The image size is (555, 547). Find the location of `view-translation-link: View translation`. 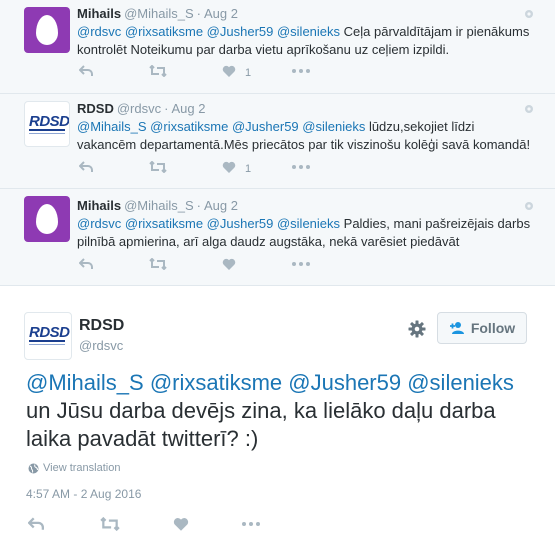

view-translation-link: View translation is located at coordinates (74, 468).